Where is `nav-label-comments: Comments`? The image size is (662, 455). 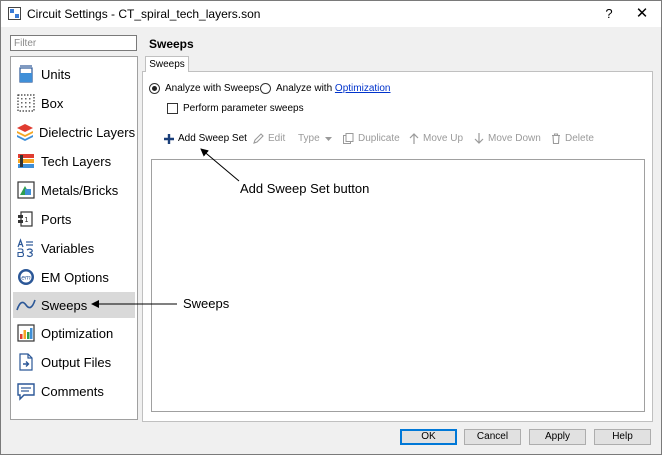
nav-label-comments: Comments is located at coordinates (72, 391).